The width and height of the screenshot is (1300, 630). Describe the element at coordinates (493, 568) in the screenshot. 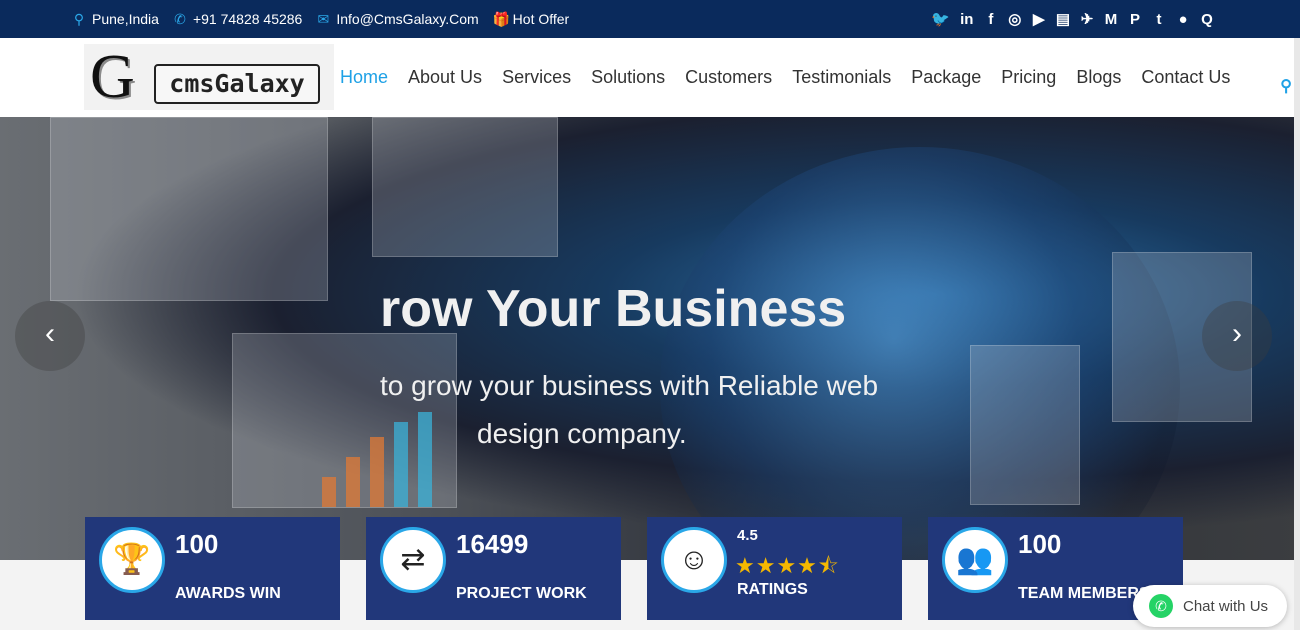

I see `stat-card-projects: ⇄ 16499 PROJECT WORK` at that location.